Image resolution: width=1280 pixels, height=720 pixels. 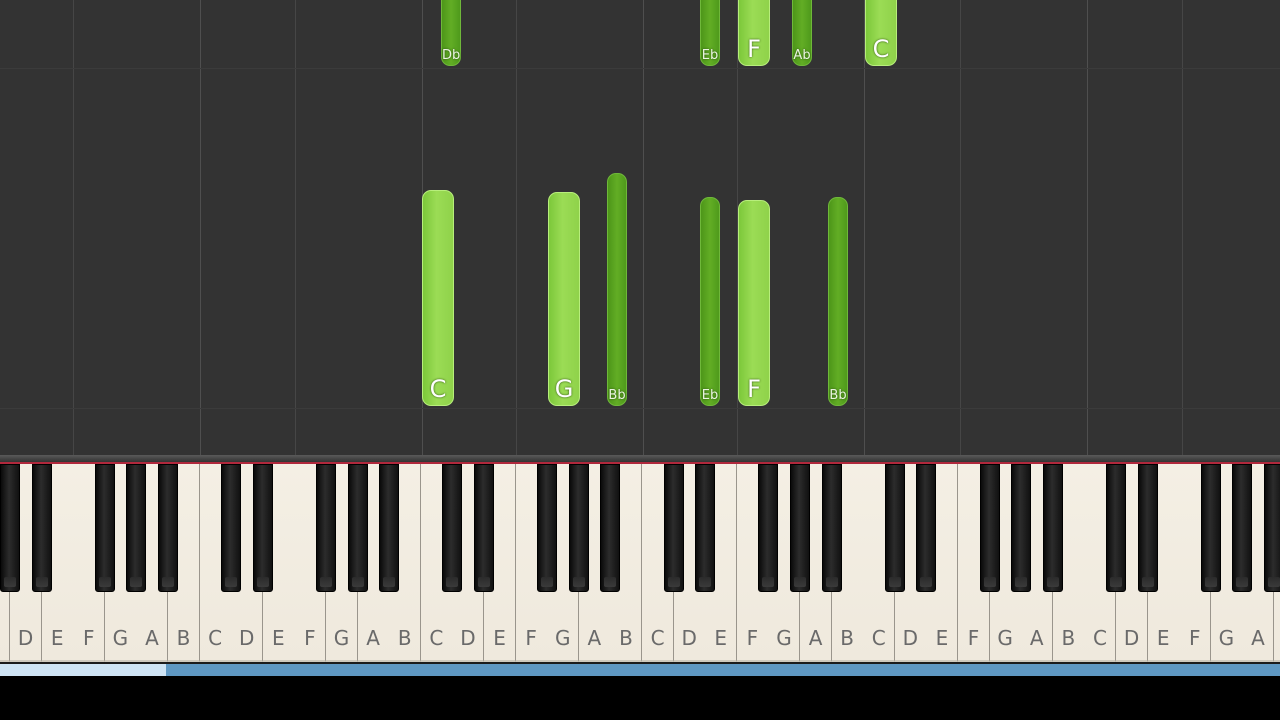 What do you see at coordinates (451, 33) in the screenshot?
I see `falling-note: Db` at bounding box center [451, 33].